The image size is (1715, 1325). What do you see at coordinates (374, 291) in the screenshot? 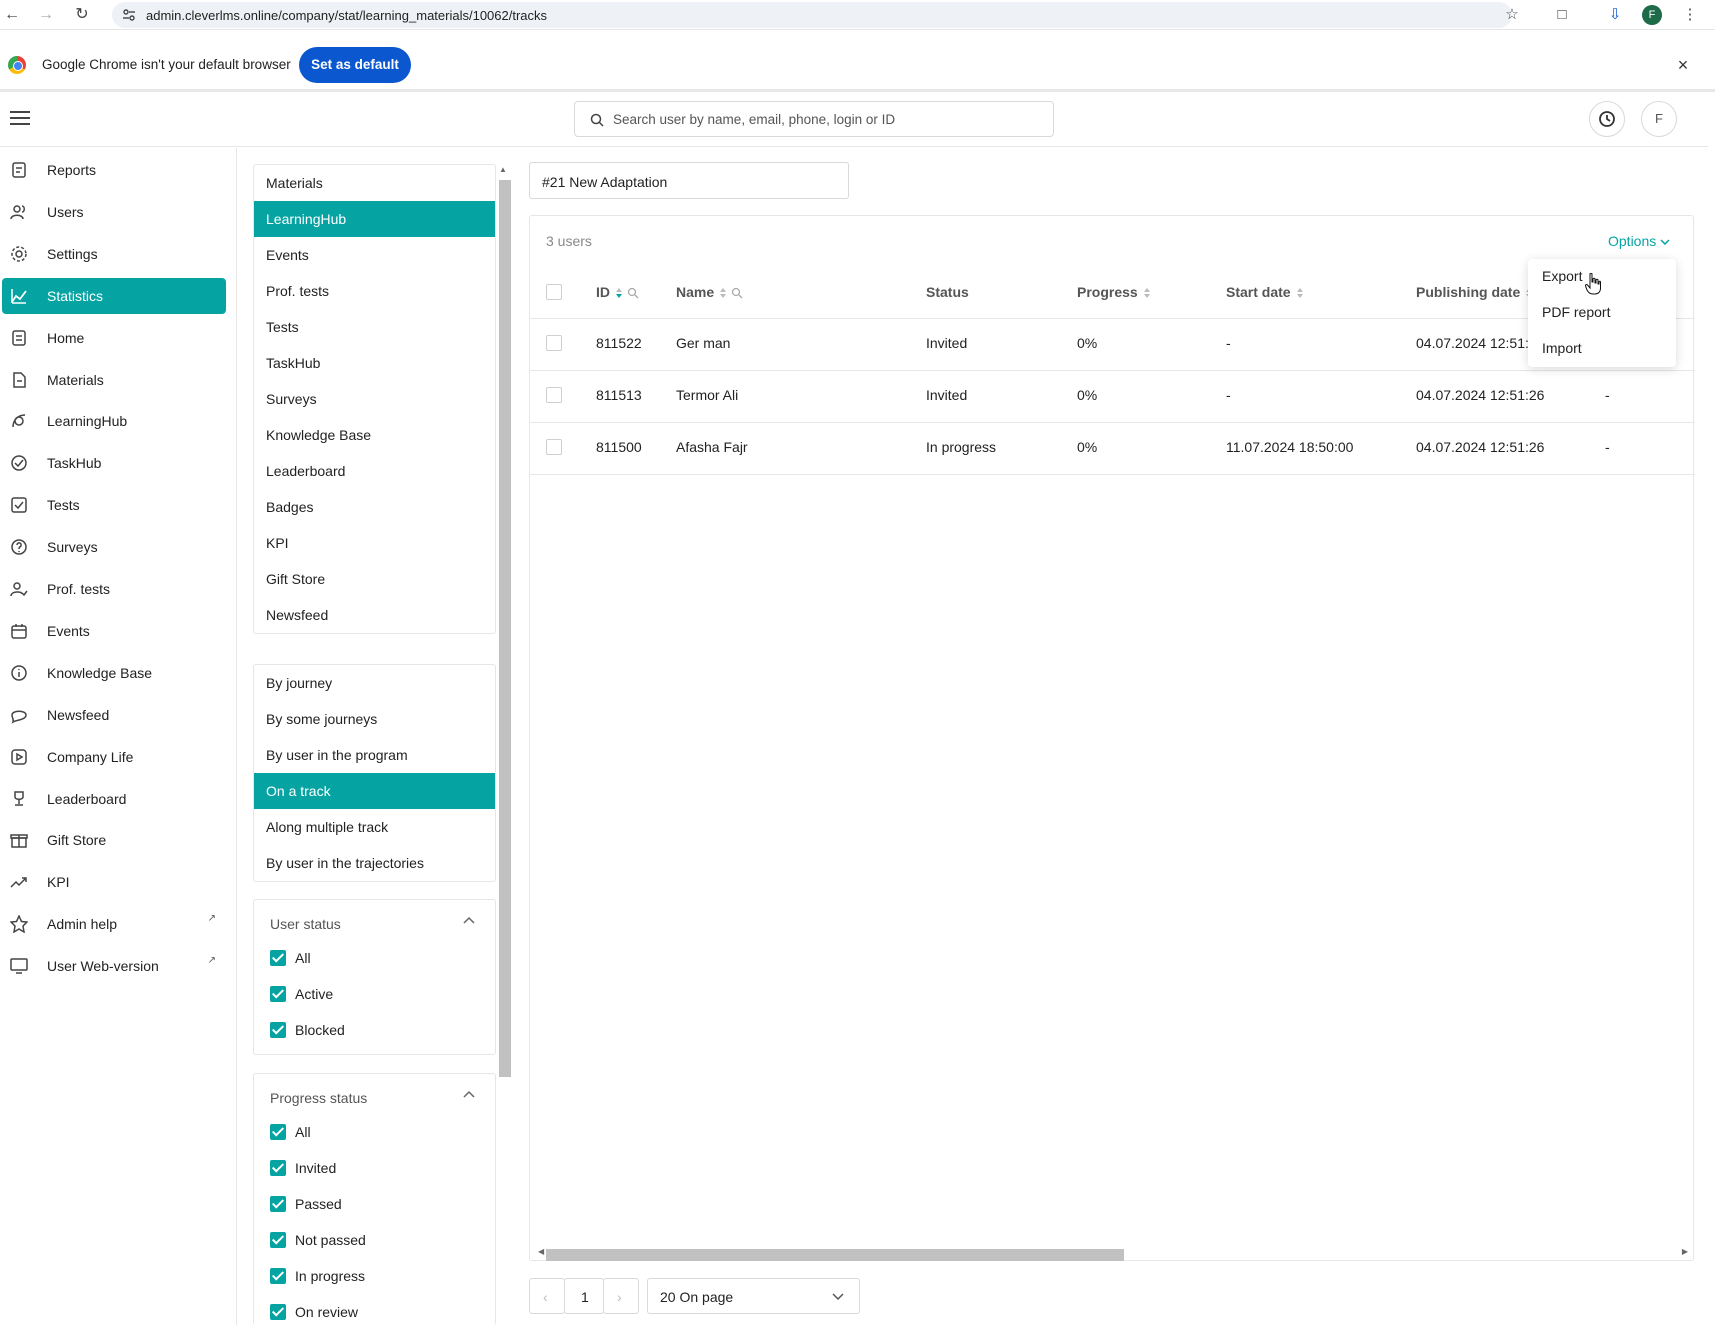
I see `material-filter-prof-tests: Prof. tests` at bounding box center [374, 291].